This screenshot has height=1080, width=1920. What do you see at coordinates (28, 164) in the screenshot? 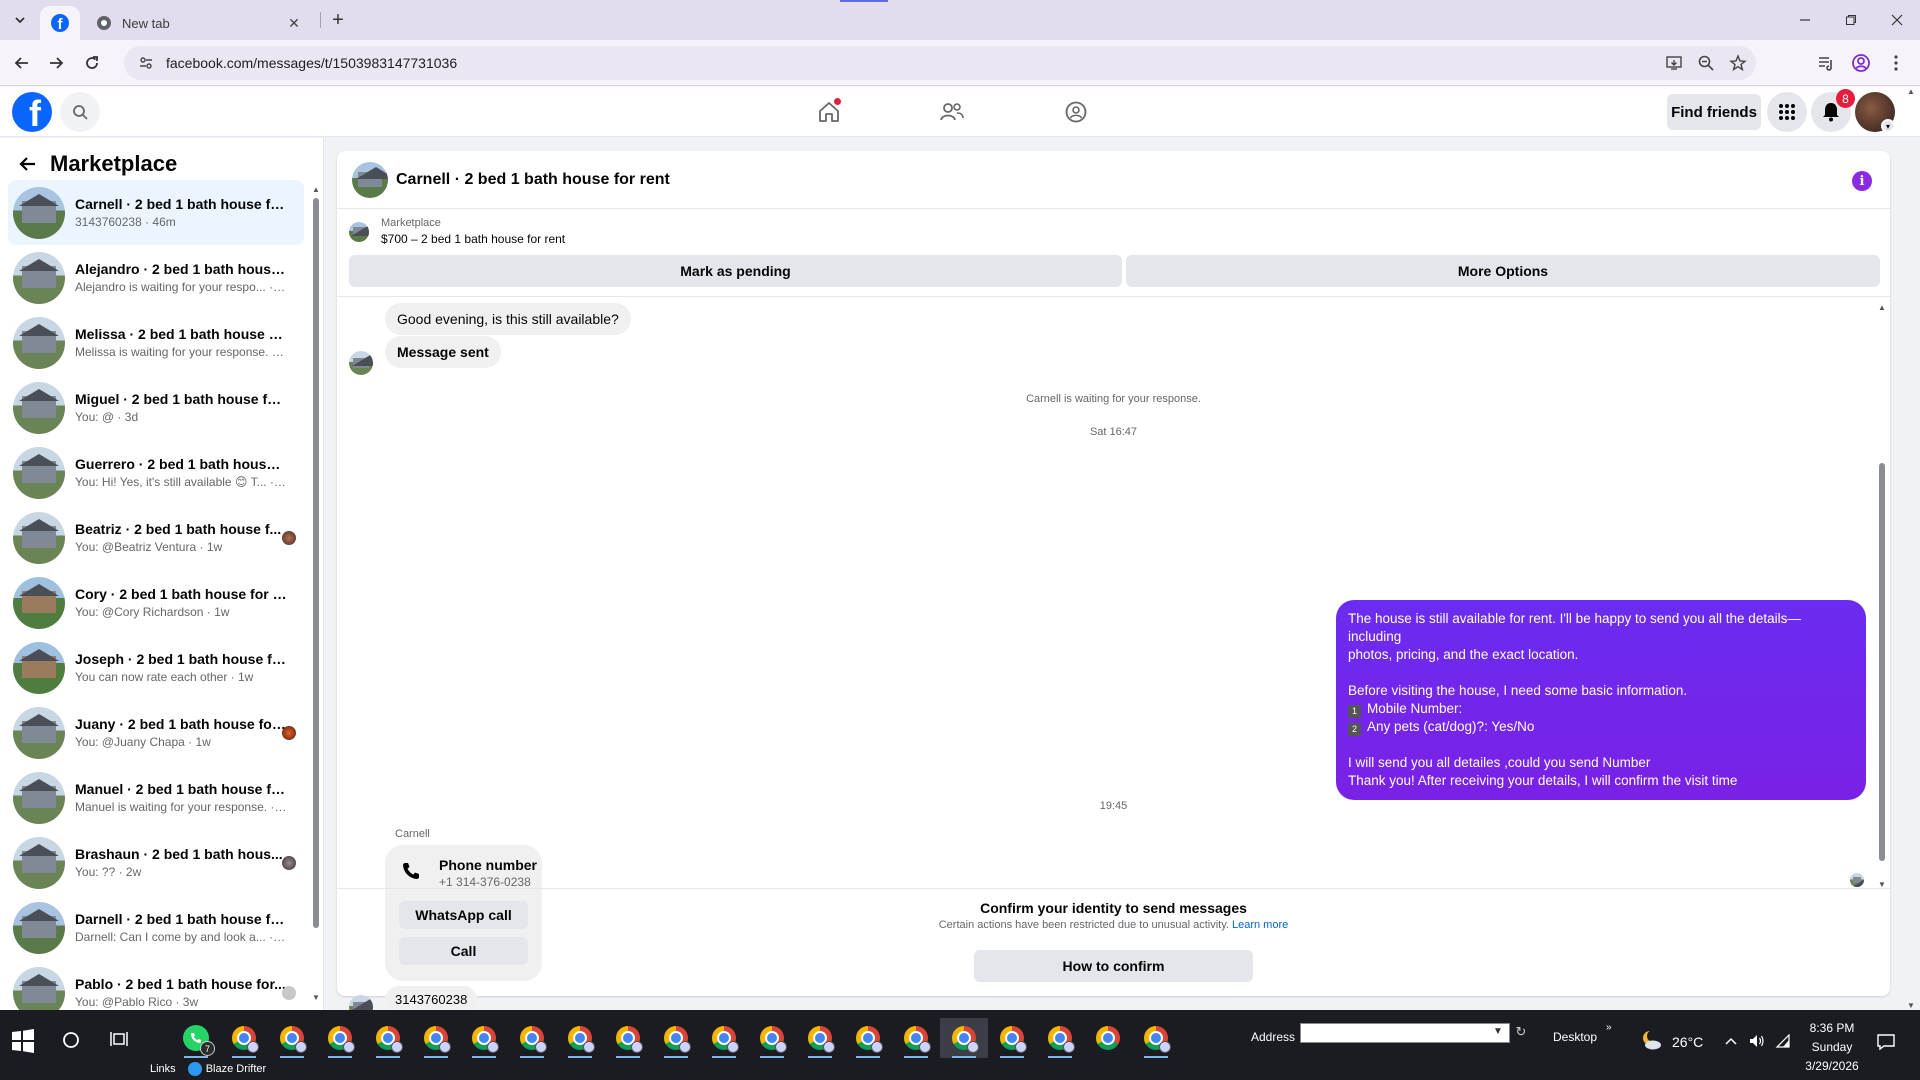
I see `back-arrow-button` at bounding box center [28, 164].